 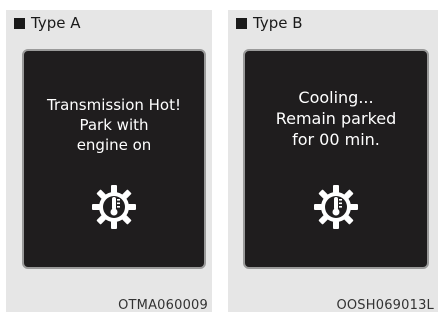 I want to click on type-label: Type B, so click(x=278, y=22).